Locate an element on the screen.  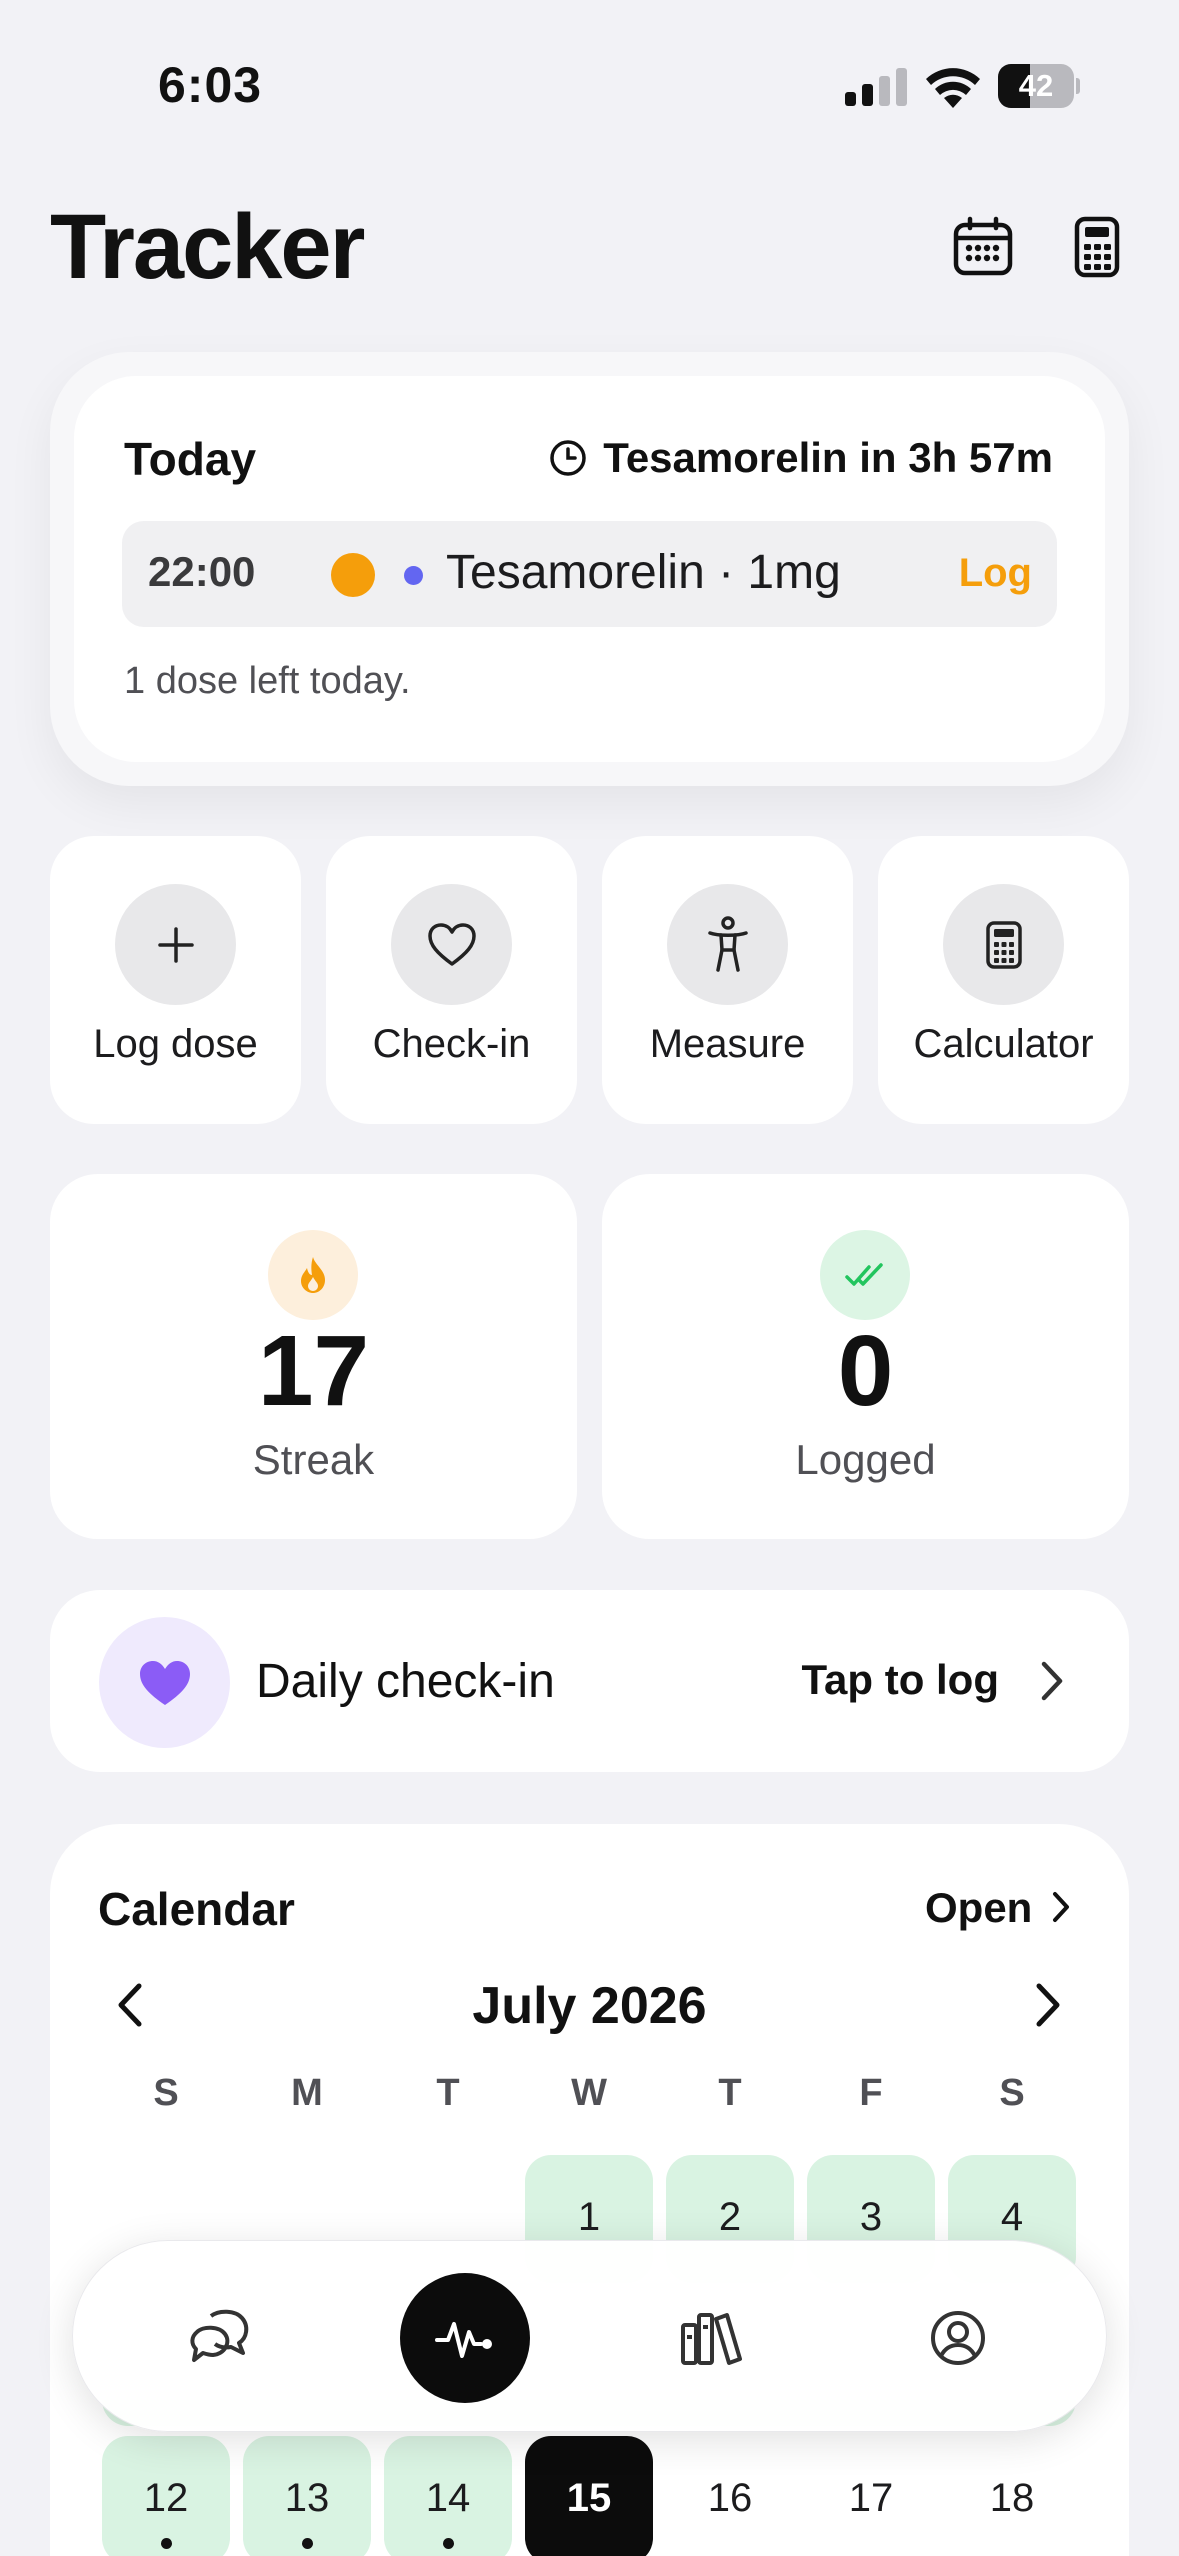
flame-icon is located at coordinates (313, 1275).